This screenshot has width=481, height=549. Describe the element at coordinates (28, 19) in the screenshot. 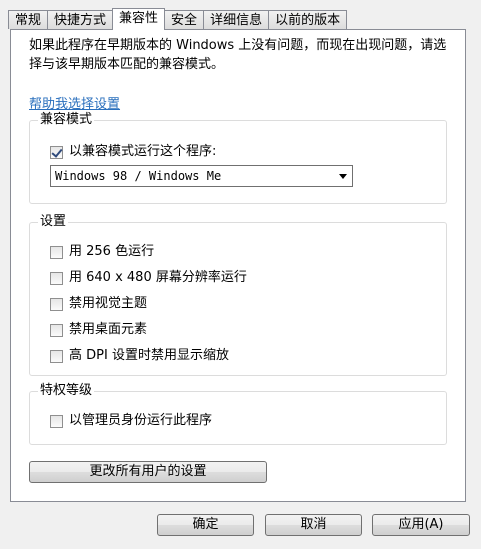

I see `tab-general: 常规` at that location.